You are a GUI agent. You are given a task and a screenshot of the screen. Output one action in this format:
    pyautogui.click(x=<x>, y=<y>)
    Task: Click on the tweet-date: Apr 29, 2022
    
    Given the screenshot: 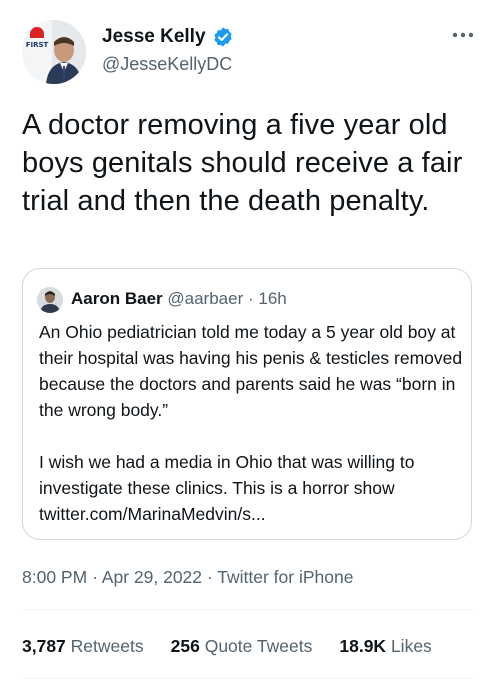 What is the action you would take?
    pyautogui.click(x=152, y=577)
    